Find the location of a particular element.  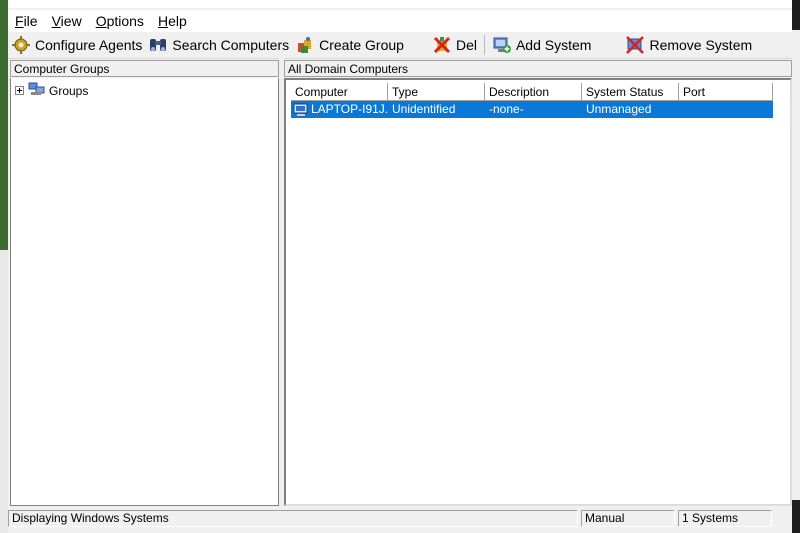

tree-node-groups: Groups is located at coordinates (51, 90).